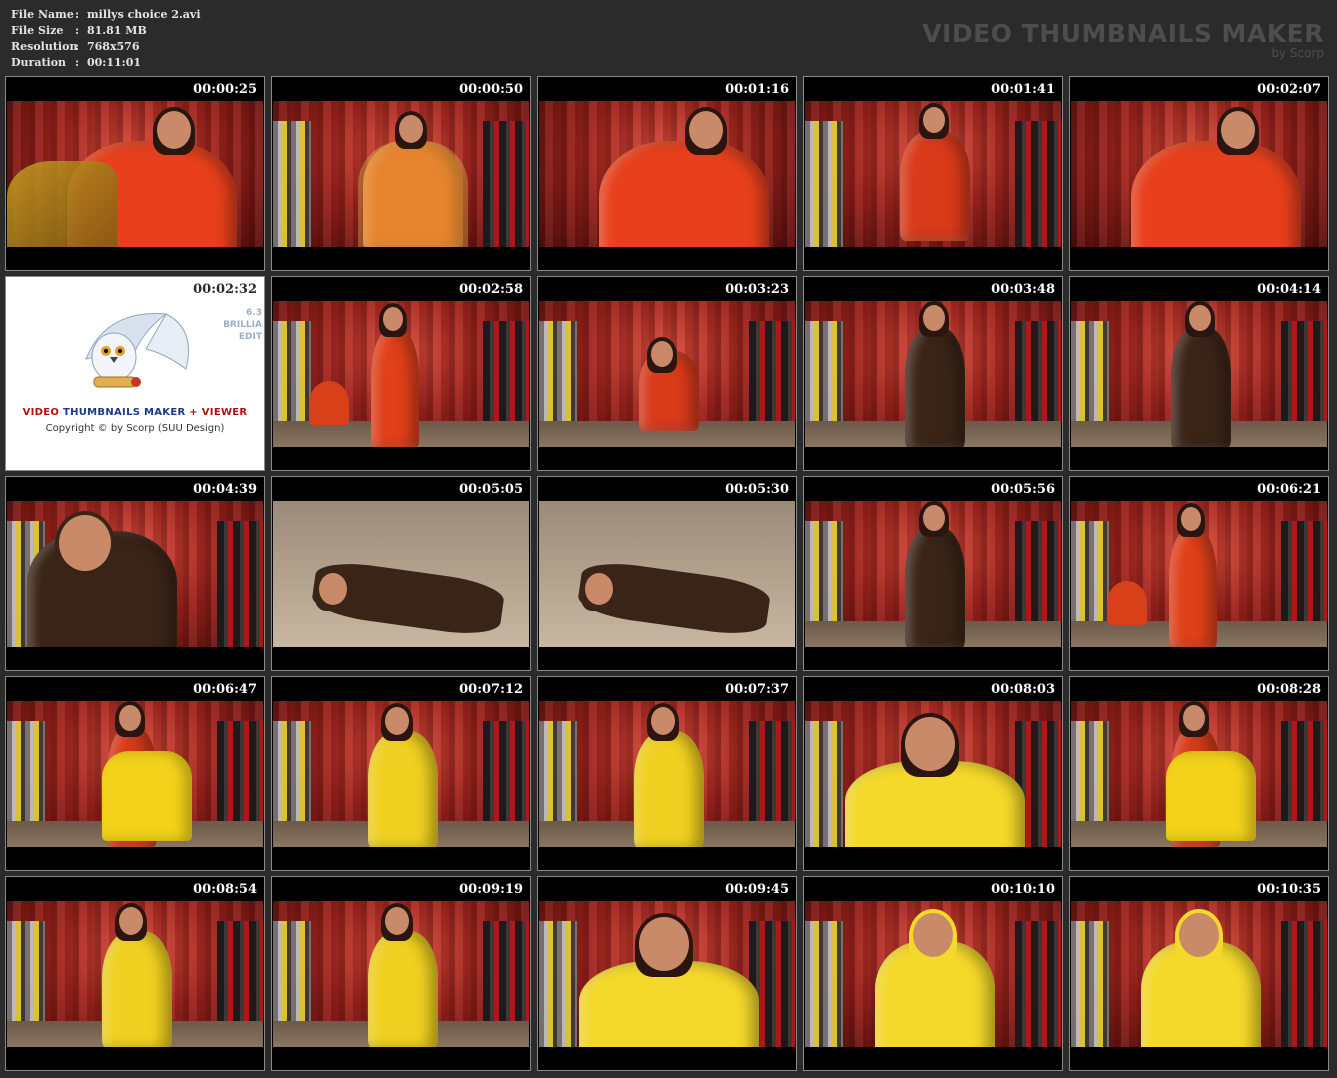  Describe the element at coordinates (114, 62) in the screenshot. I see `file-info-value: 00:11:01` at that location.